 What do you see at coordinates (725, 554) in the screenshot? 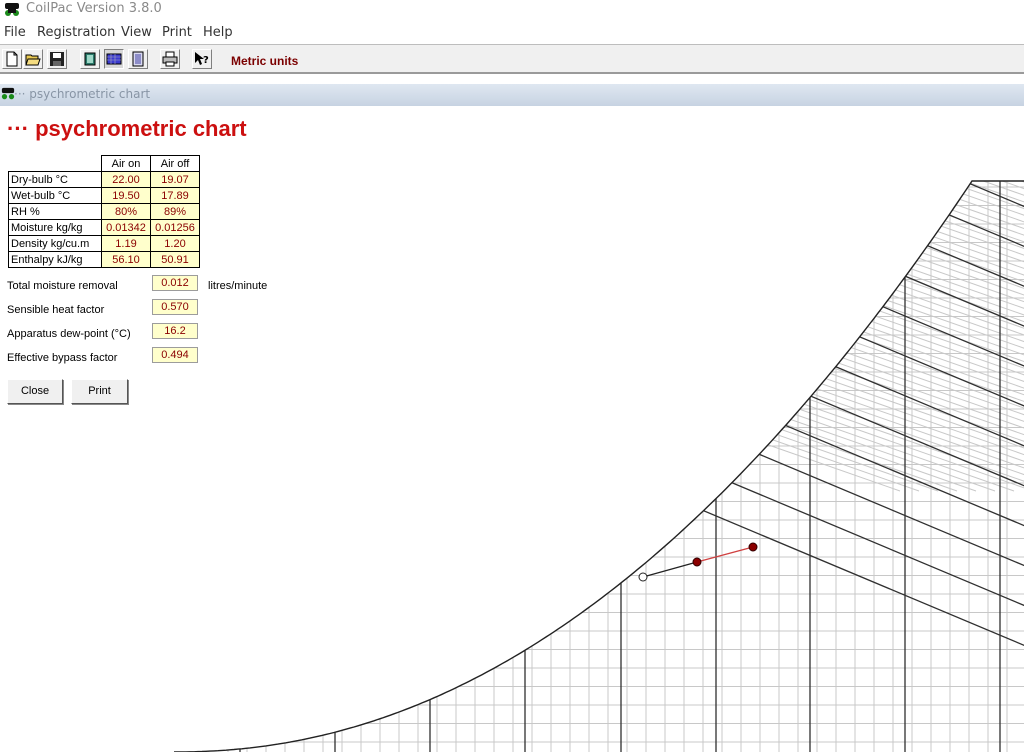
I see `process-line` at bounding box center [725, 554].